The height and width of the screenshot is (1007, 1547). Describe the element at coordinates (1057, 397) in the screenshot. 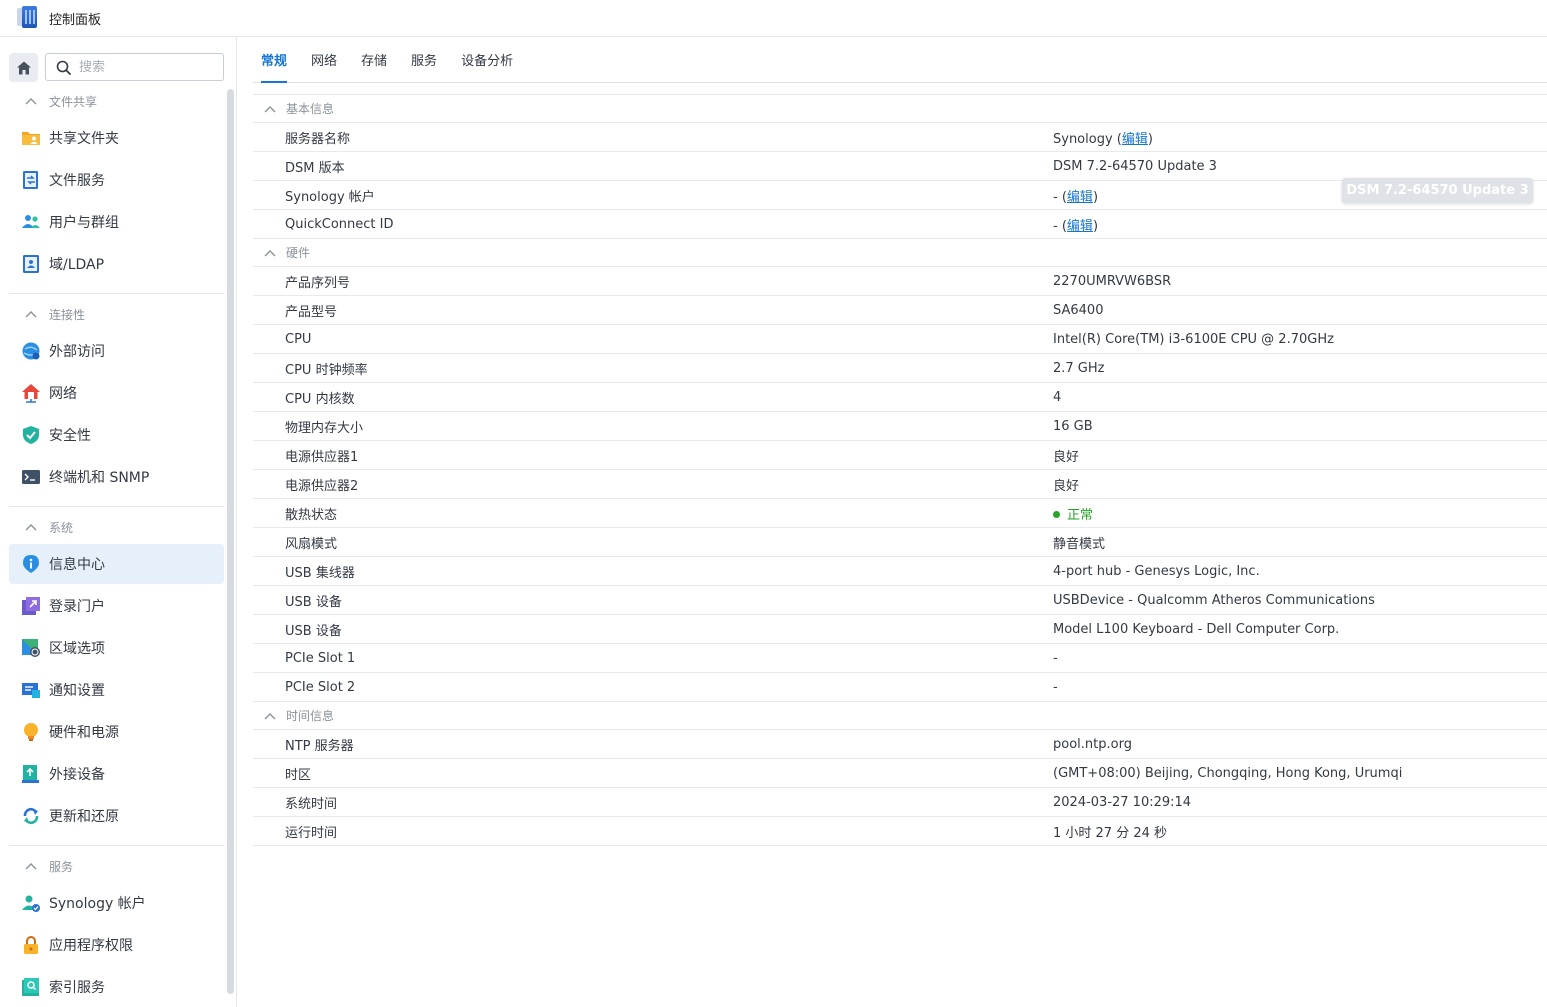

I see `row-value: 4` at that location.